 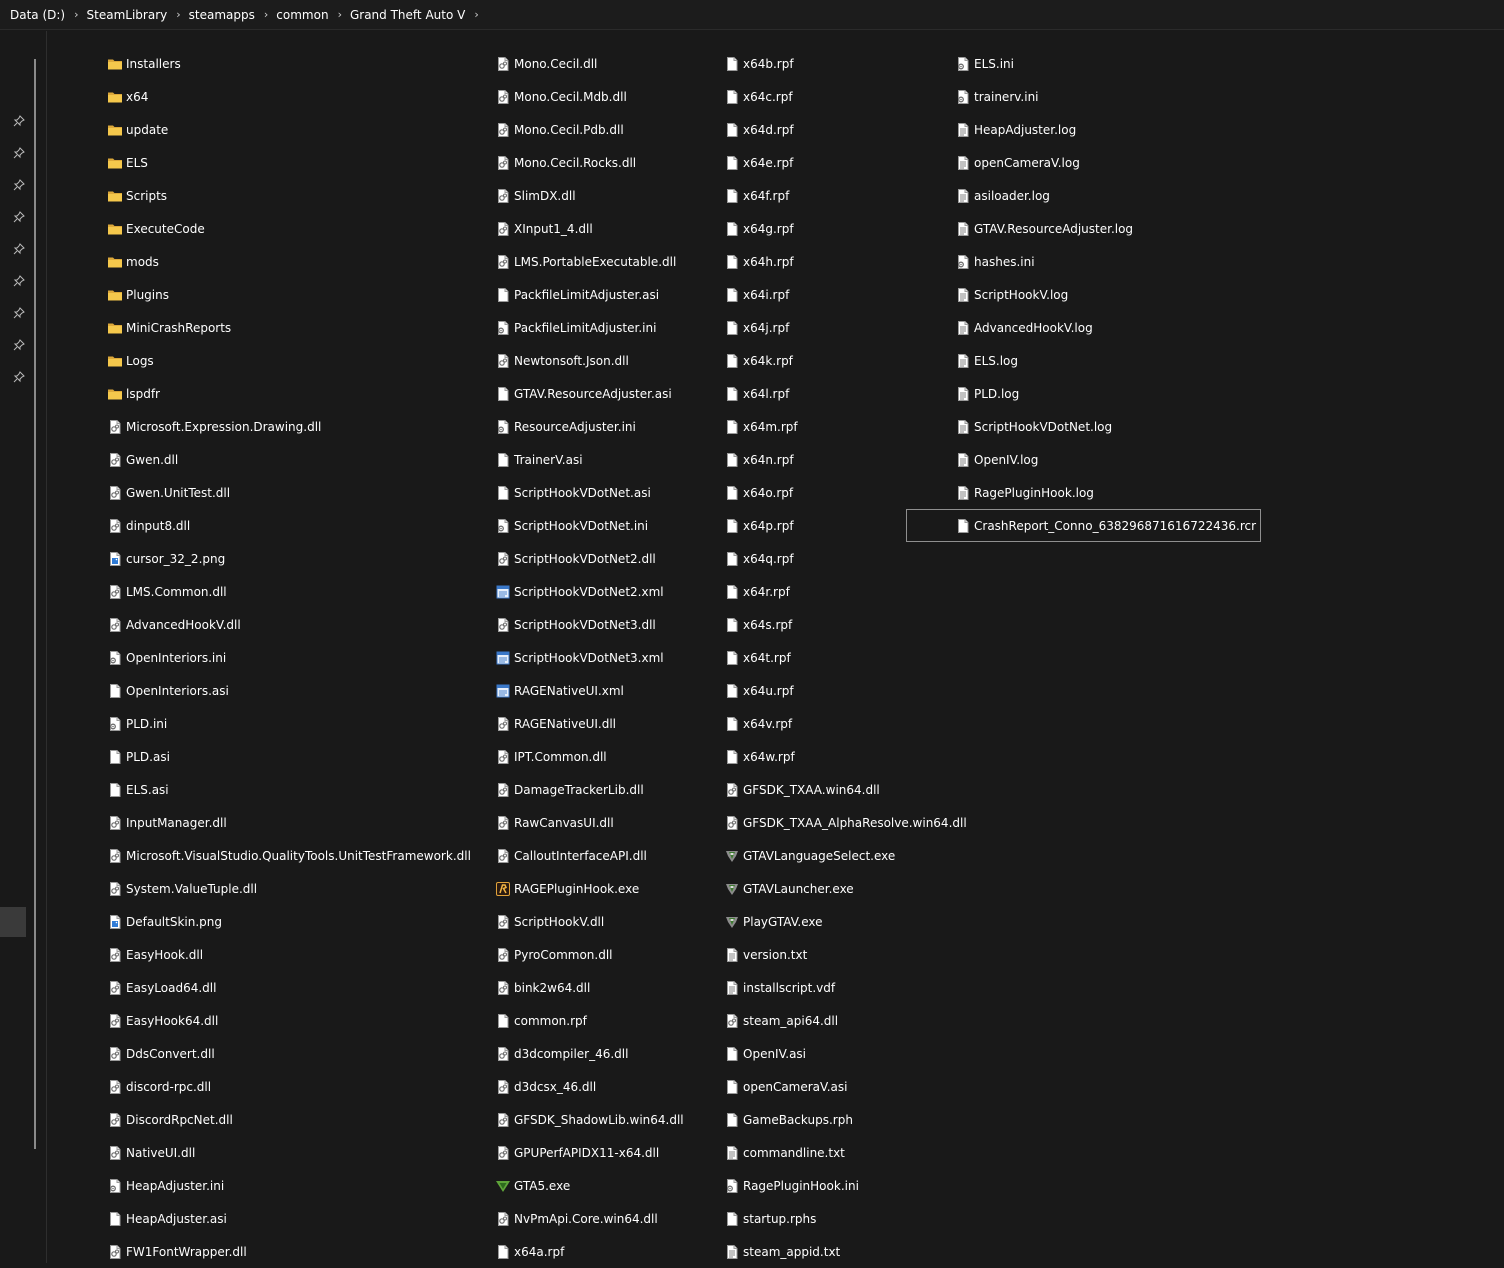 I want to click on file-item: OpenIV.log, so click(x=1108, y=459).